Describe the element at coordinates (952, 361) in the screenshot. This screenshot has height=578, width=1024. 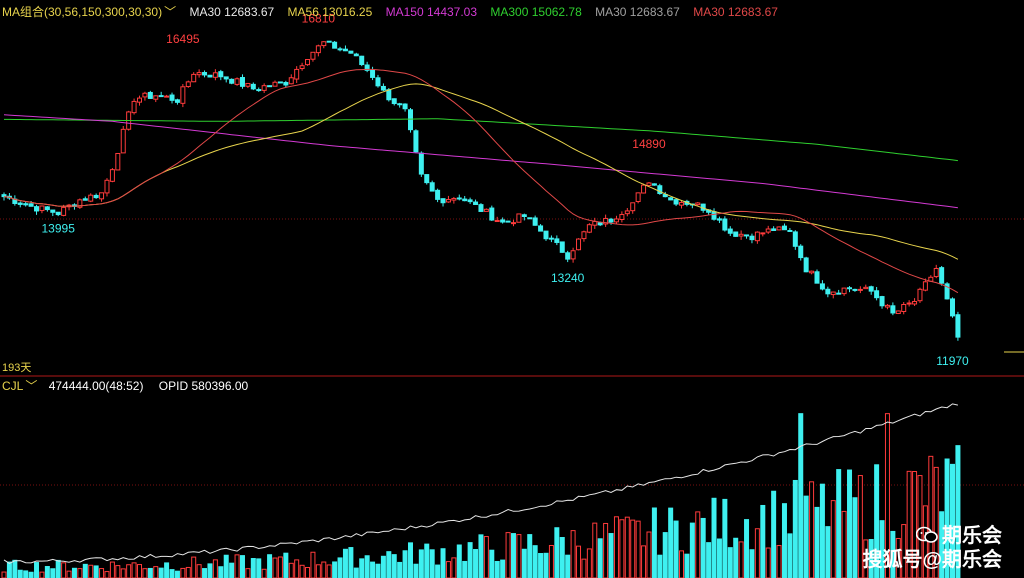
I see `price-label: 11970` at that location.